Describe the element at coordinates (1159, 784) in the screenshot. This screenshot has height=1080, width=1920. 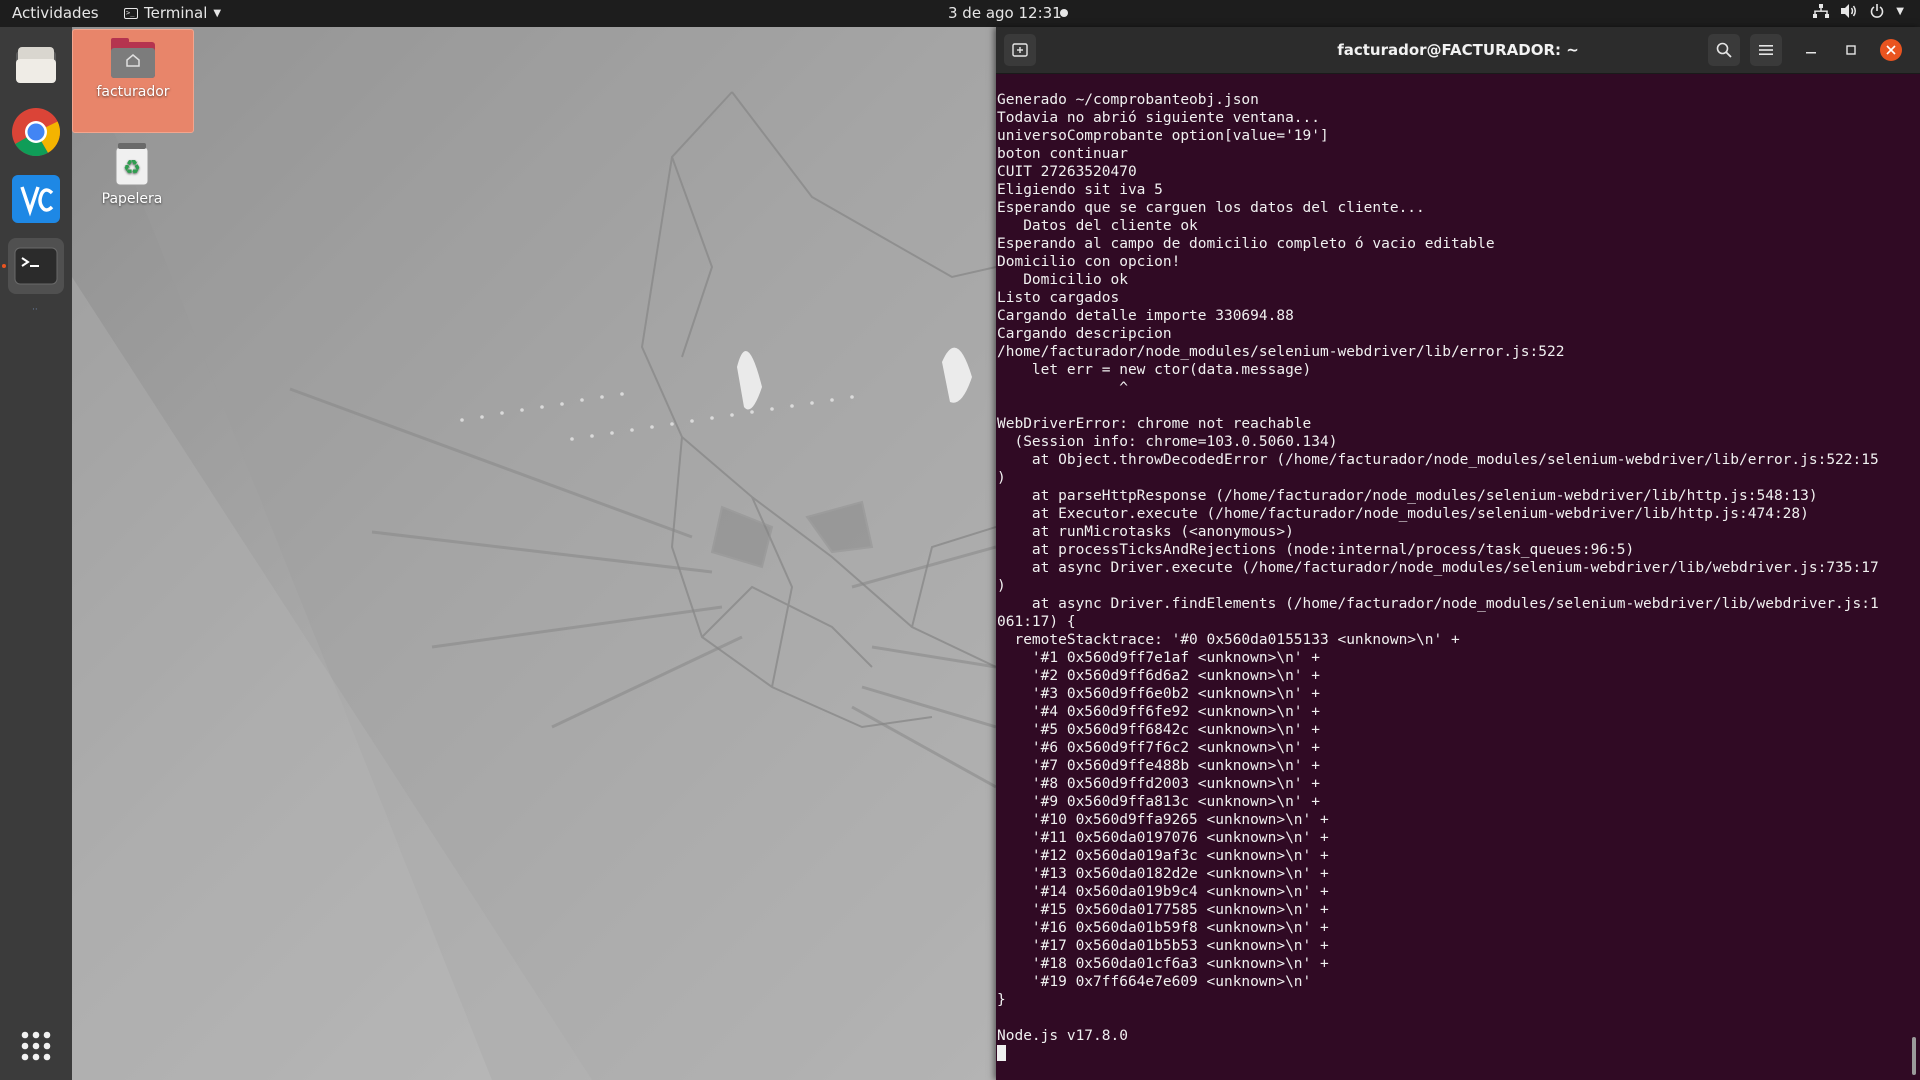
I see `terminal-line: '#8 0x560d9ffd2003 <unknown>\n' +` at that location.